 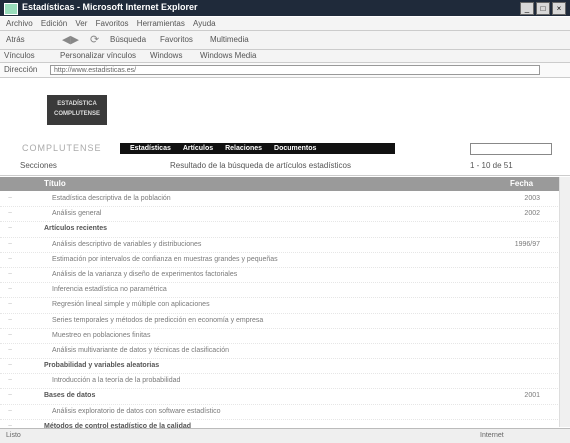 What do you see at coordinates (285, 397) in the screenshot?
I see `table-row: ~ Bases de datos 2001` at bounding box center [285, 397].